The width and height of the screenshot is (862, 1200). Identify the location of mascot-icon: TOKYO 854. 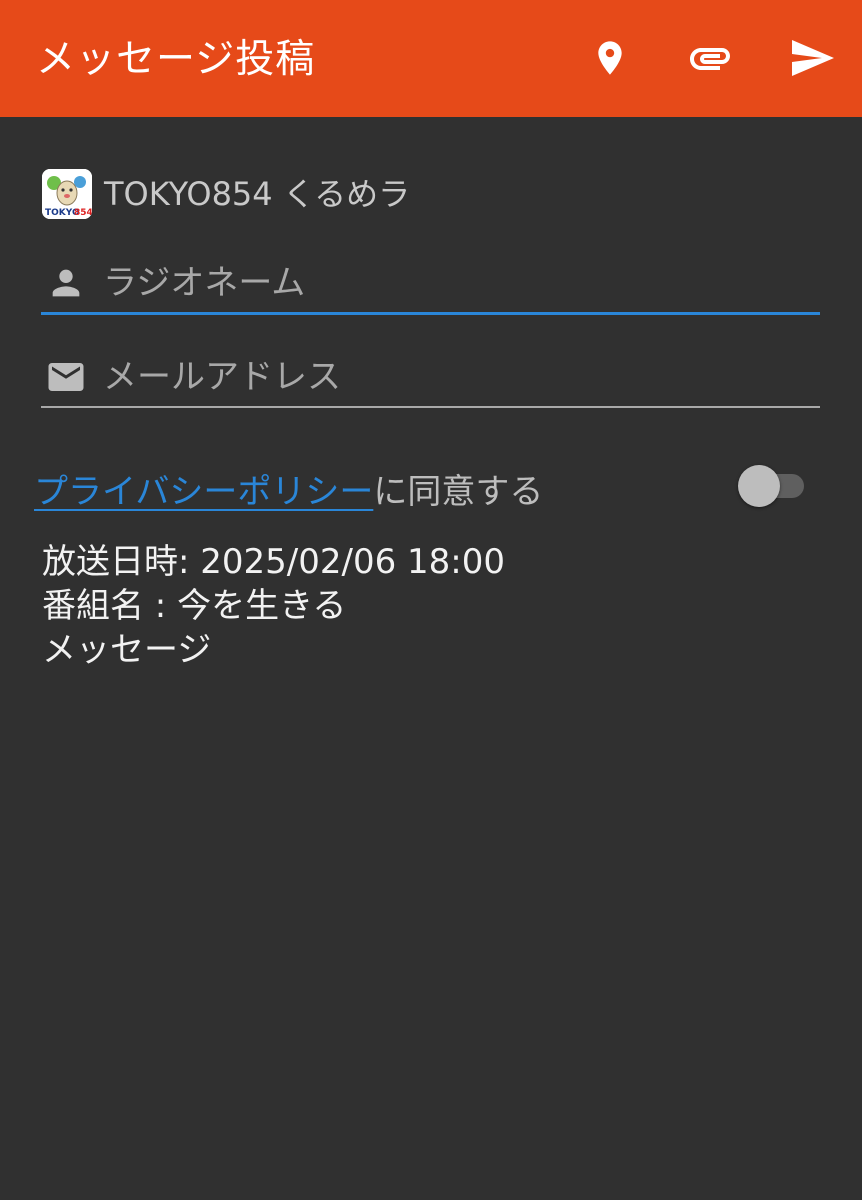
(67, 194).